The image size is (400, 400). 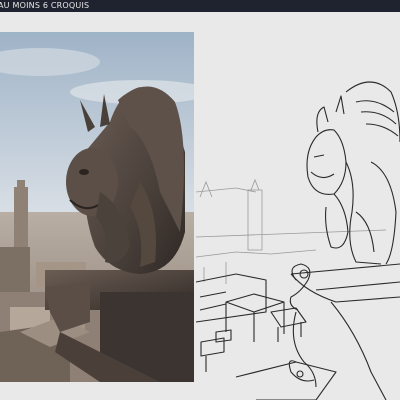 What do you see at coordinates (200, 6) in the screenshot?
I see `title-bar: AU MOINS 6 CROQUIS` at bounding box center [200, 6].